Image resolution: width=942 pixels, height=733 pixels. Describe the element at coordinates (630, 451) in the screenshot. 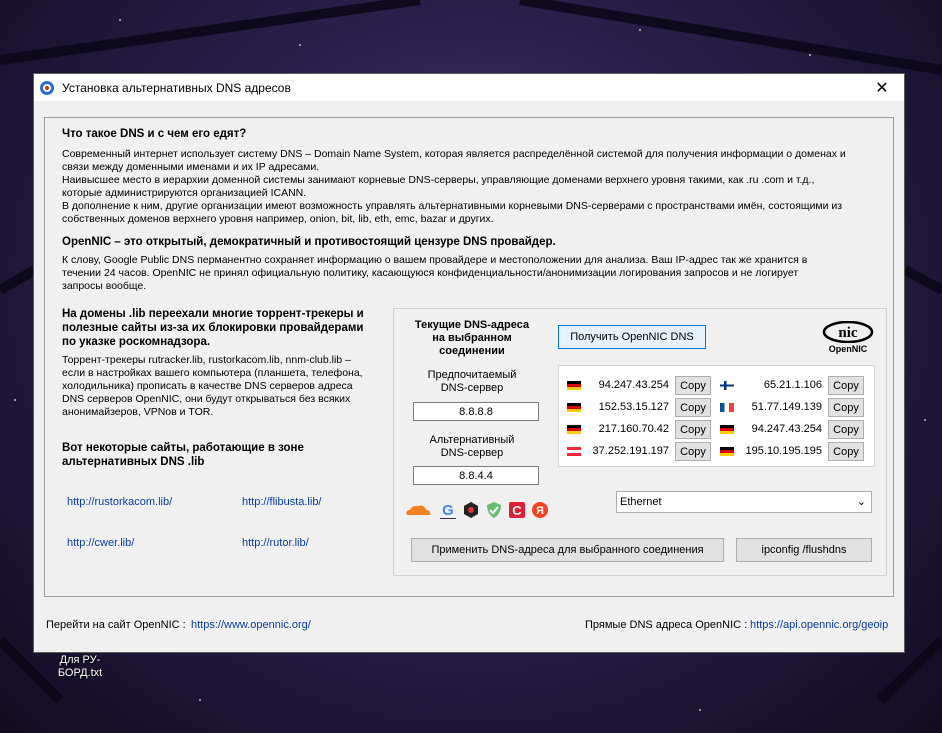

I see `server-ip: 37.252.191.197` at that location.